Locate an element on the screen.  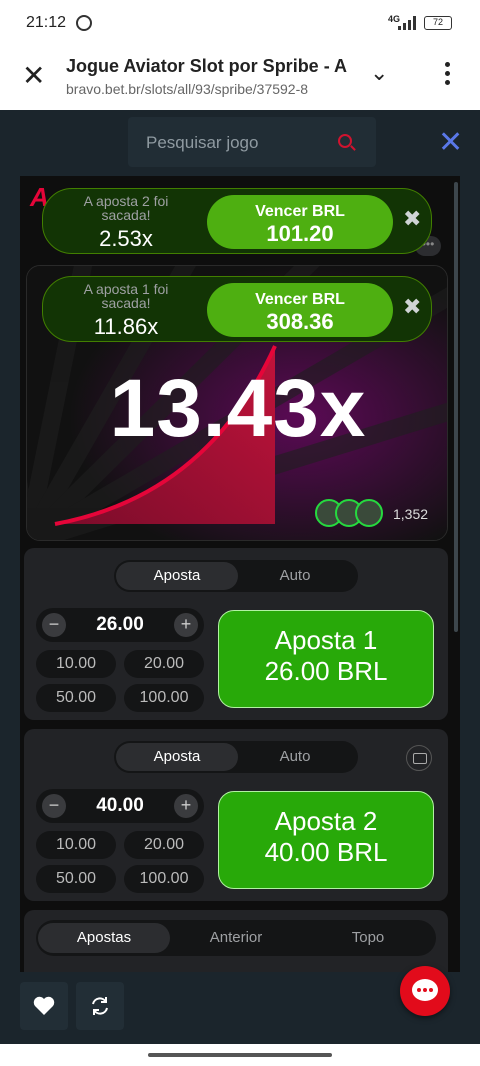
search-icon is located at coordinates (345, 141).